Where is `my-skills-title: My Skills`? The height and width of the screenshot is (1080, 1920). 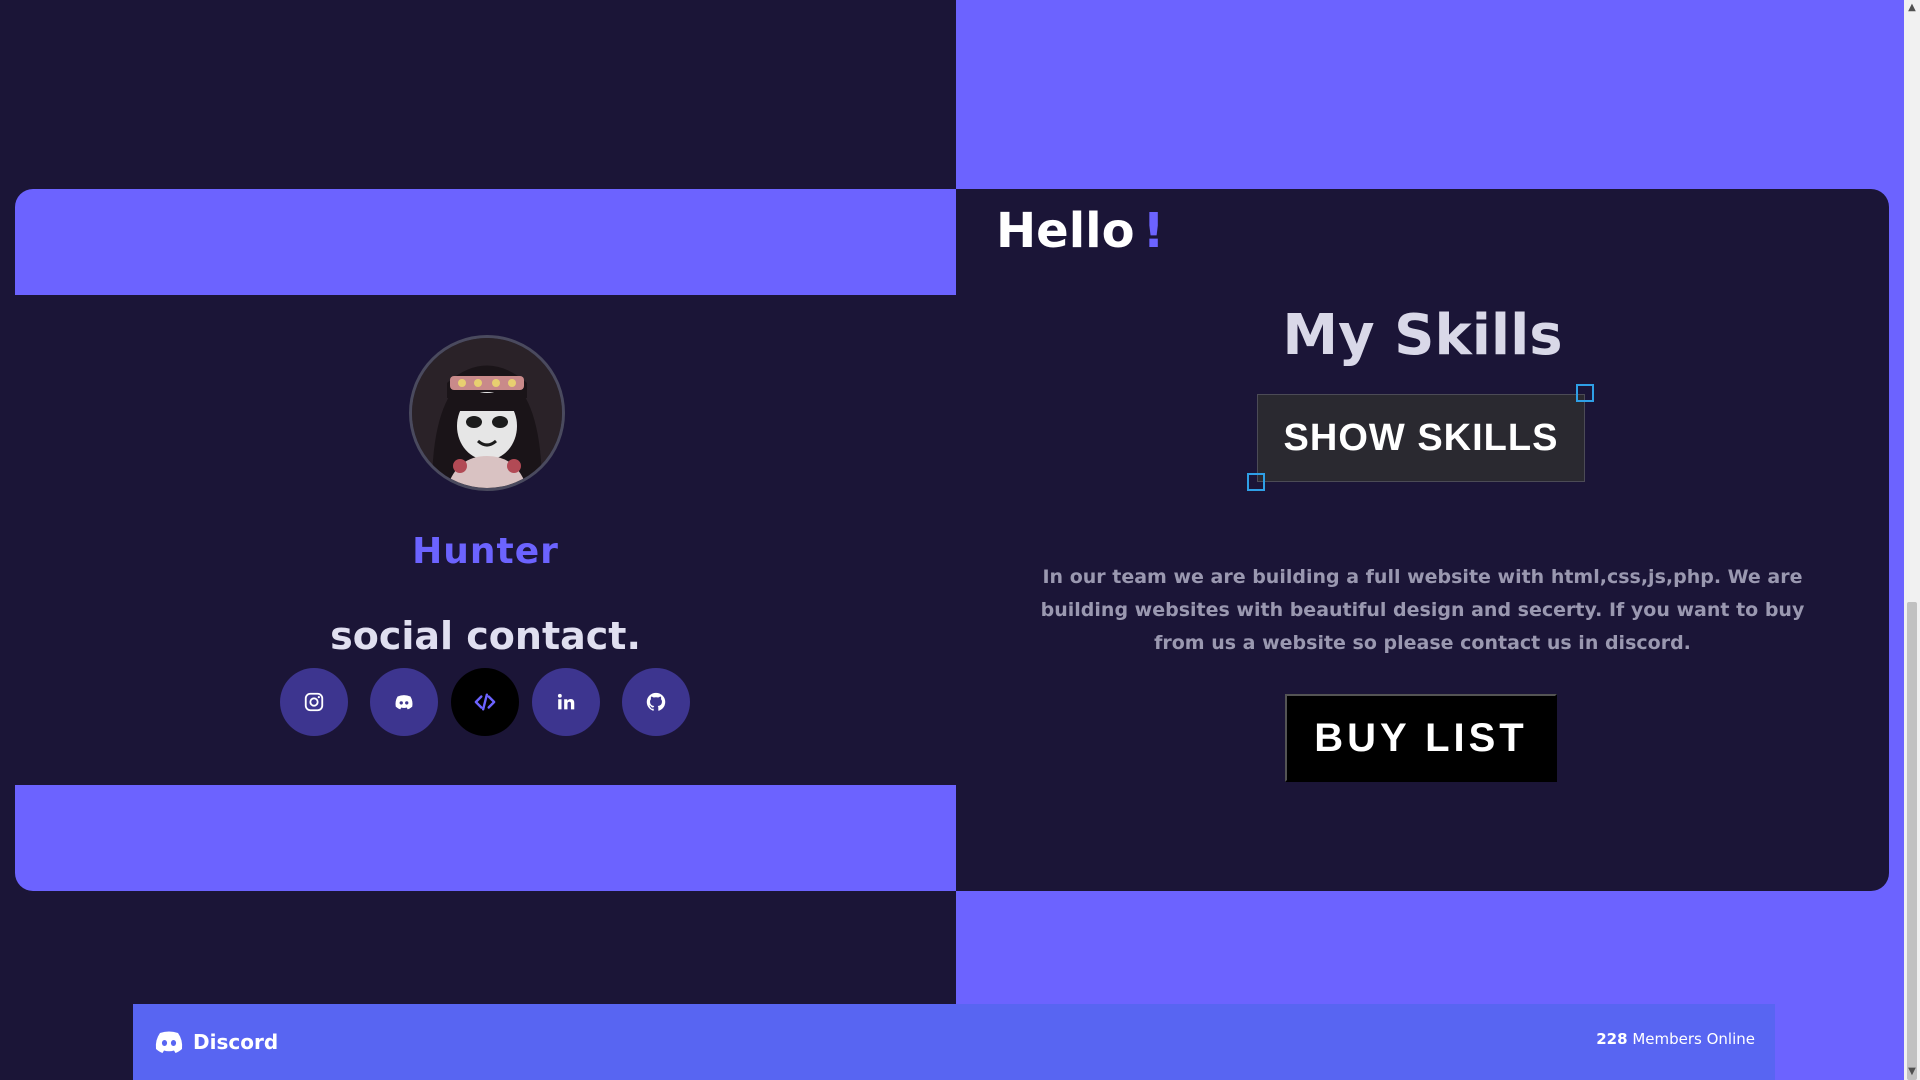
my-skills-title: My Skills is located at coordinates (1422, 335).